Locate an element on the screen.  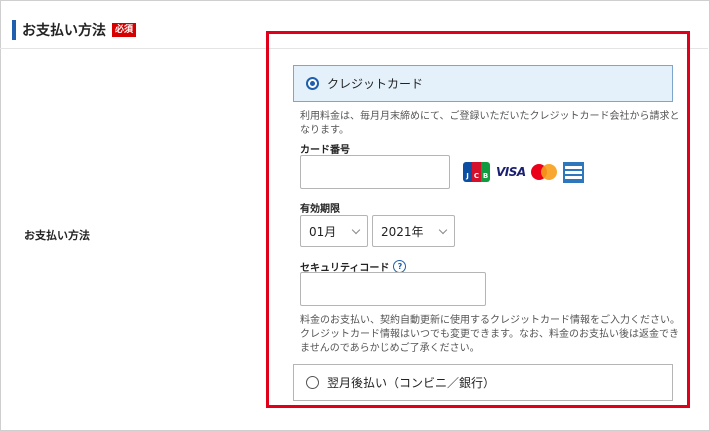
expiry-label: 有効期限 is located at coordinates (320, 207).